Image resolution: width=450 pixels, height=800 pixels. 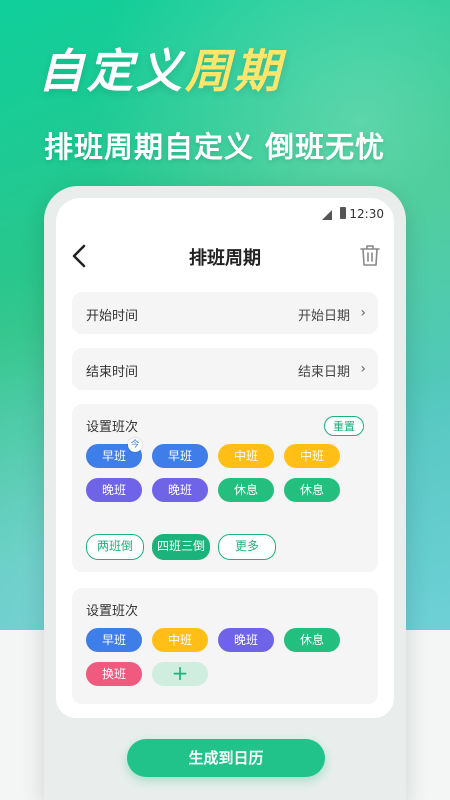 I want to click on end-time-label: 结束时间, so click(x=112, y=372).